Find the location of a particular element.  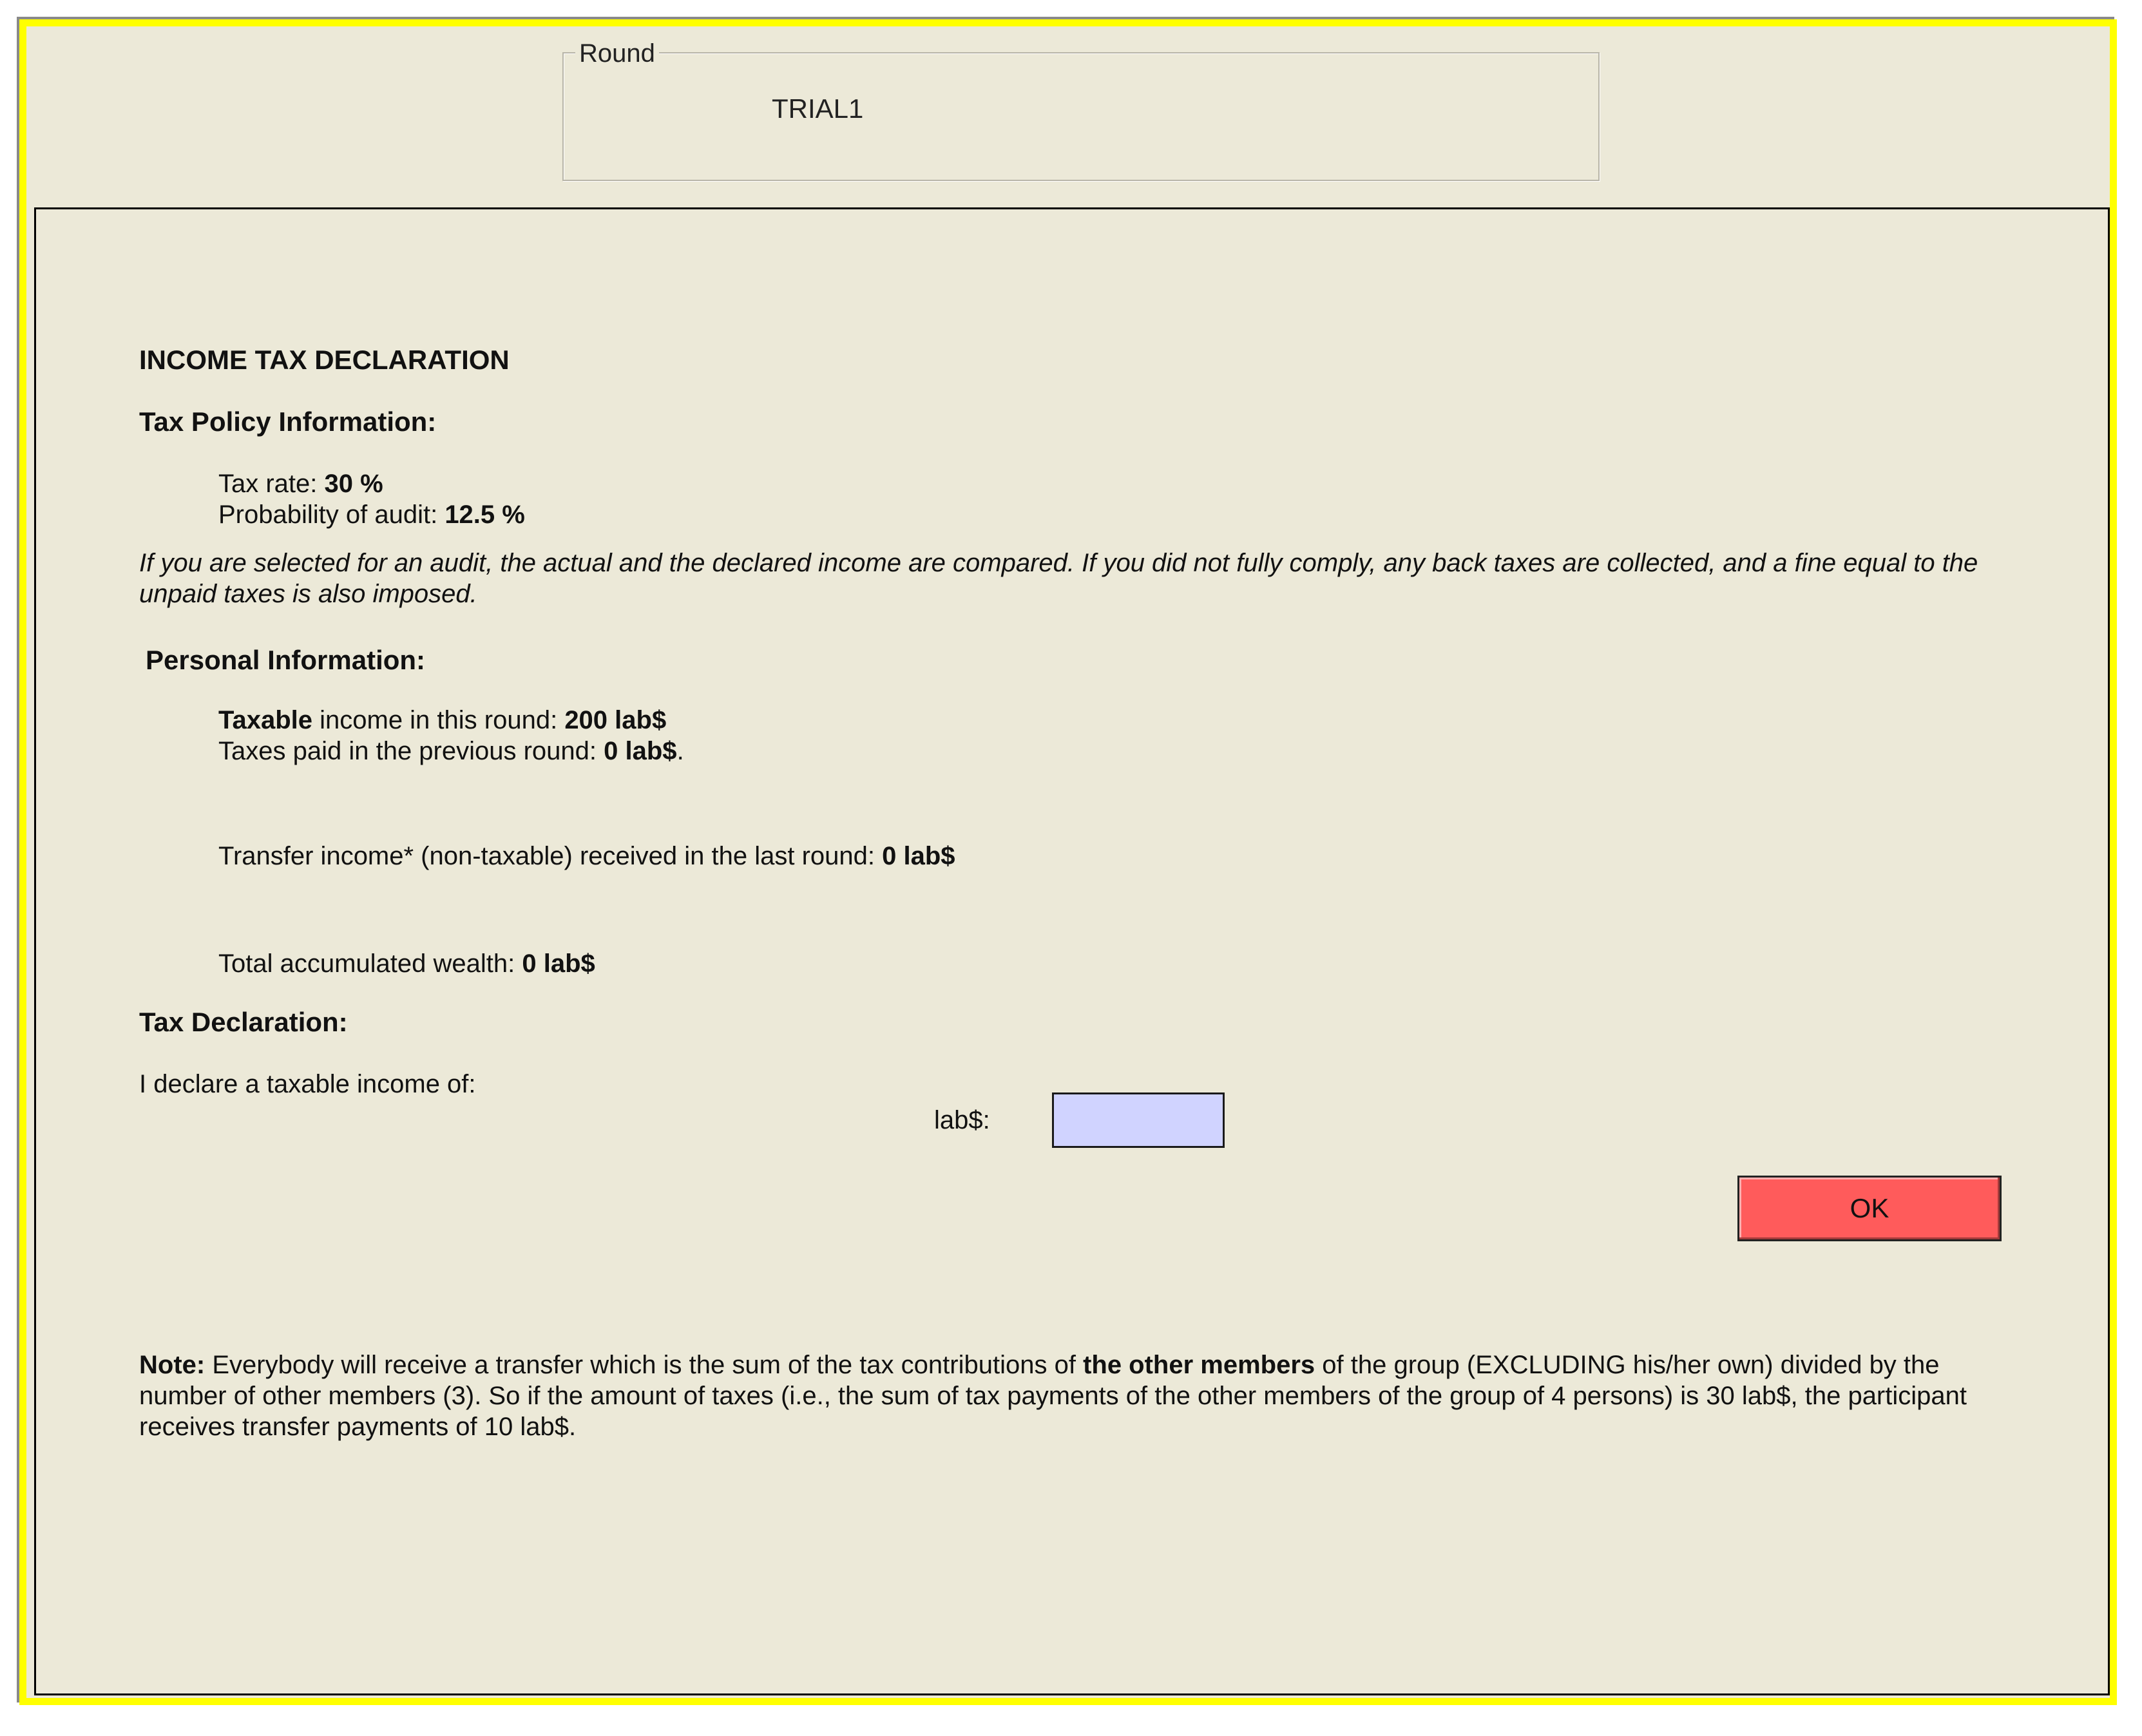

declared-income-input is located at coordinates (1138, 1120).